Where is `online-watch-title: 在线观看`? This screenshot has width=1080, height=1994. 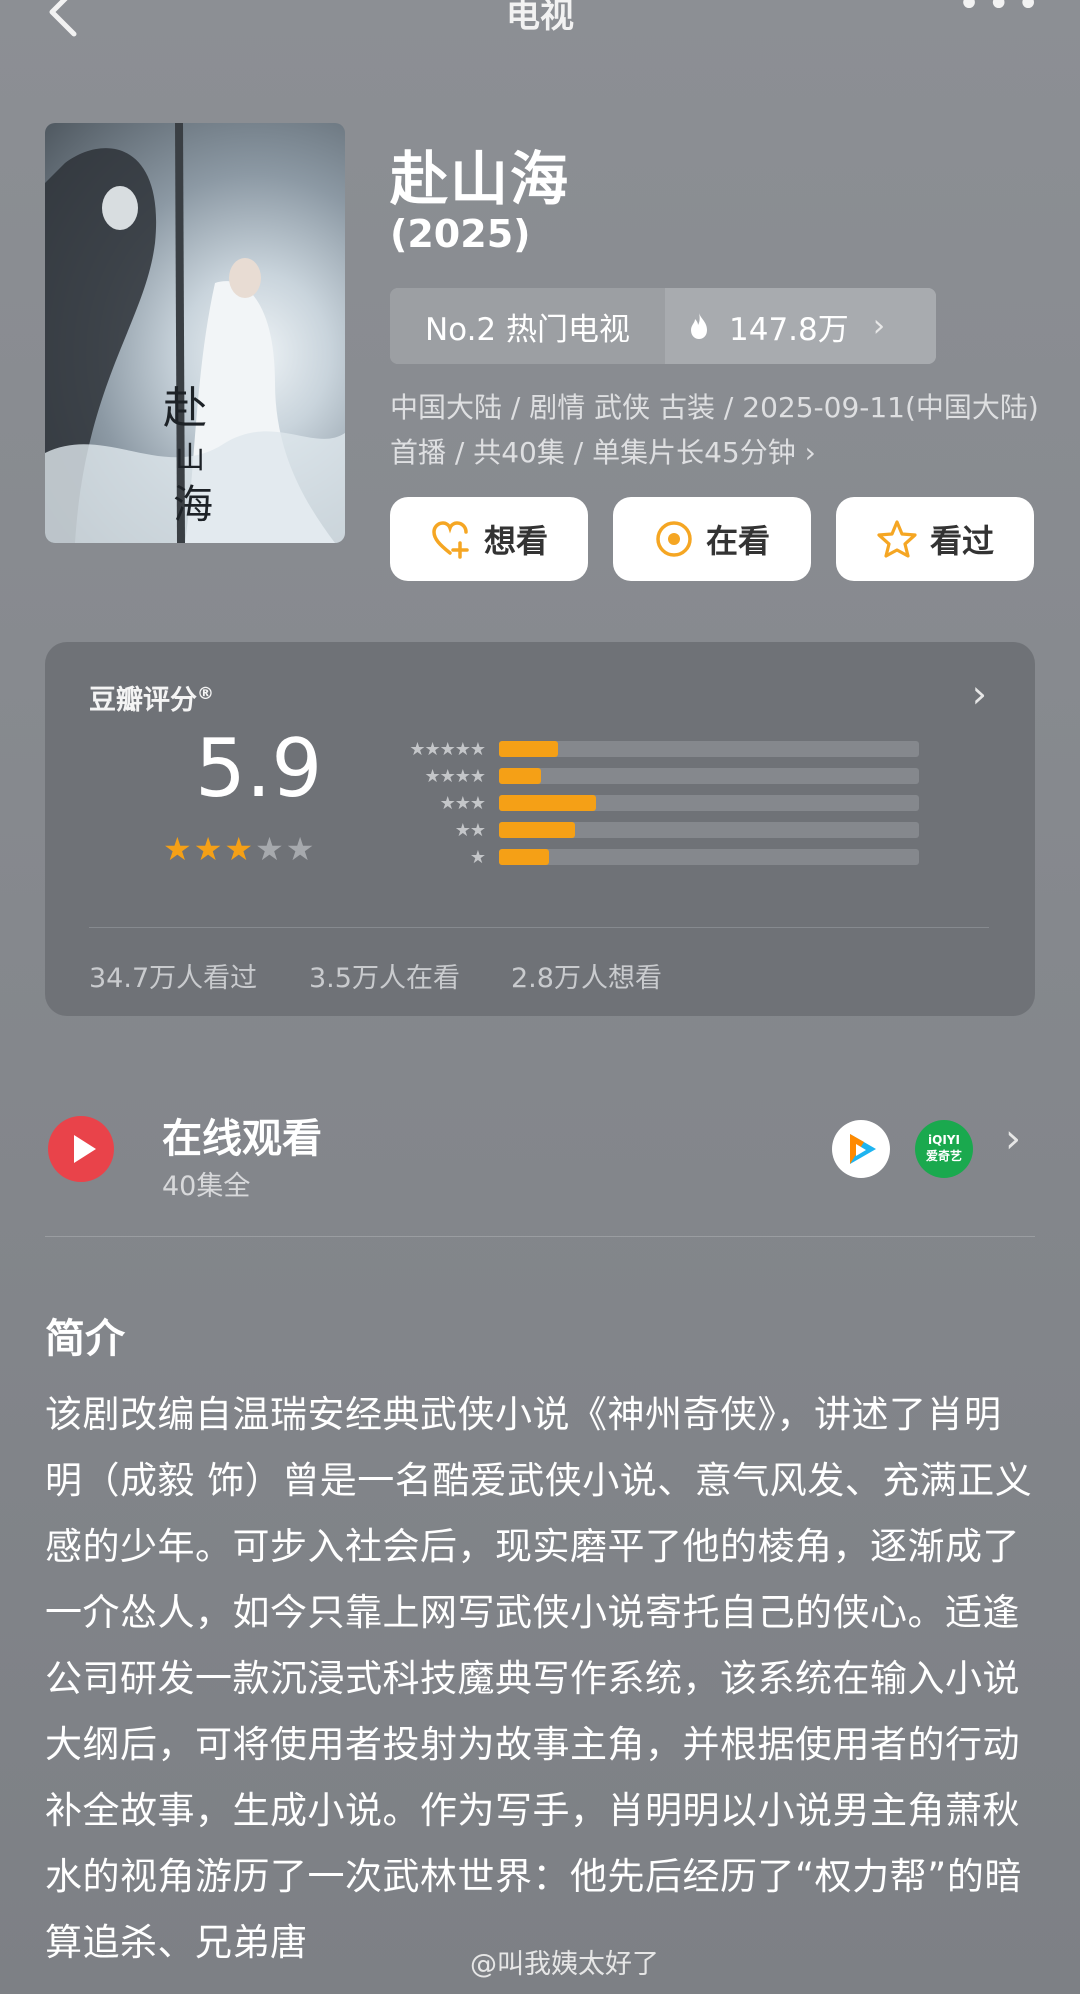 online-watch-title: 在线观看 is located at coordinates (242, 1135).